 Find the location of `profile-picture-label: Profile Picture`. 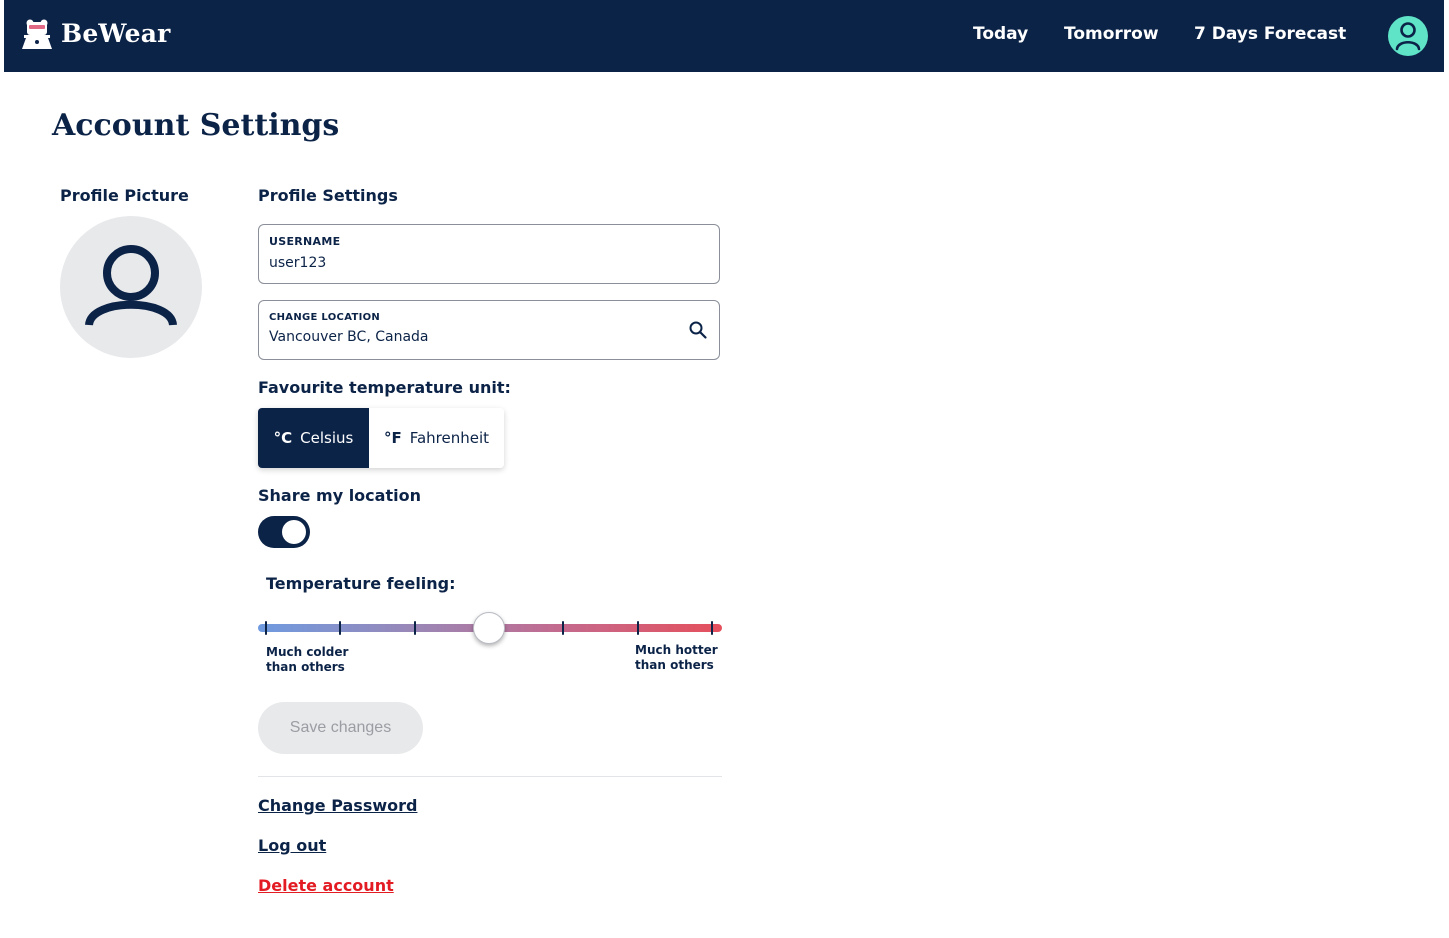

profile-picture-label: Profile Picture is located at coordinates (124, 195).